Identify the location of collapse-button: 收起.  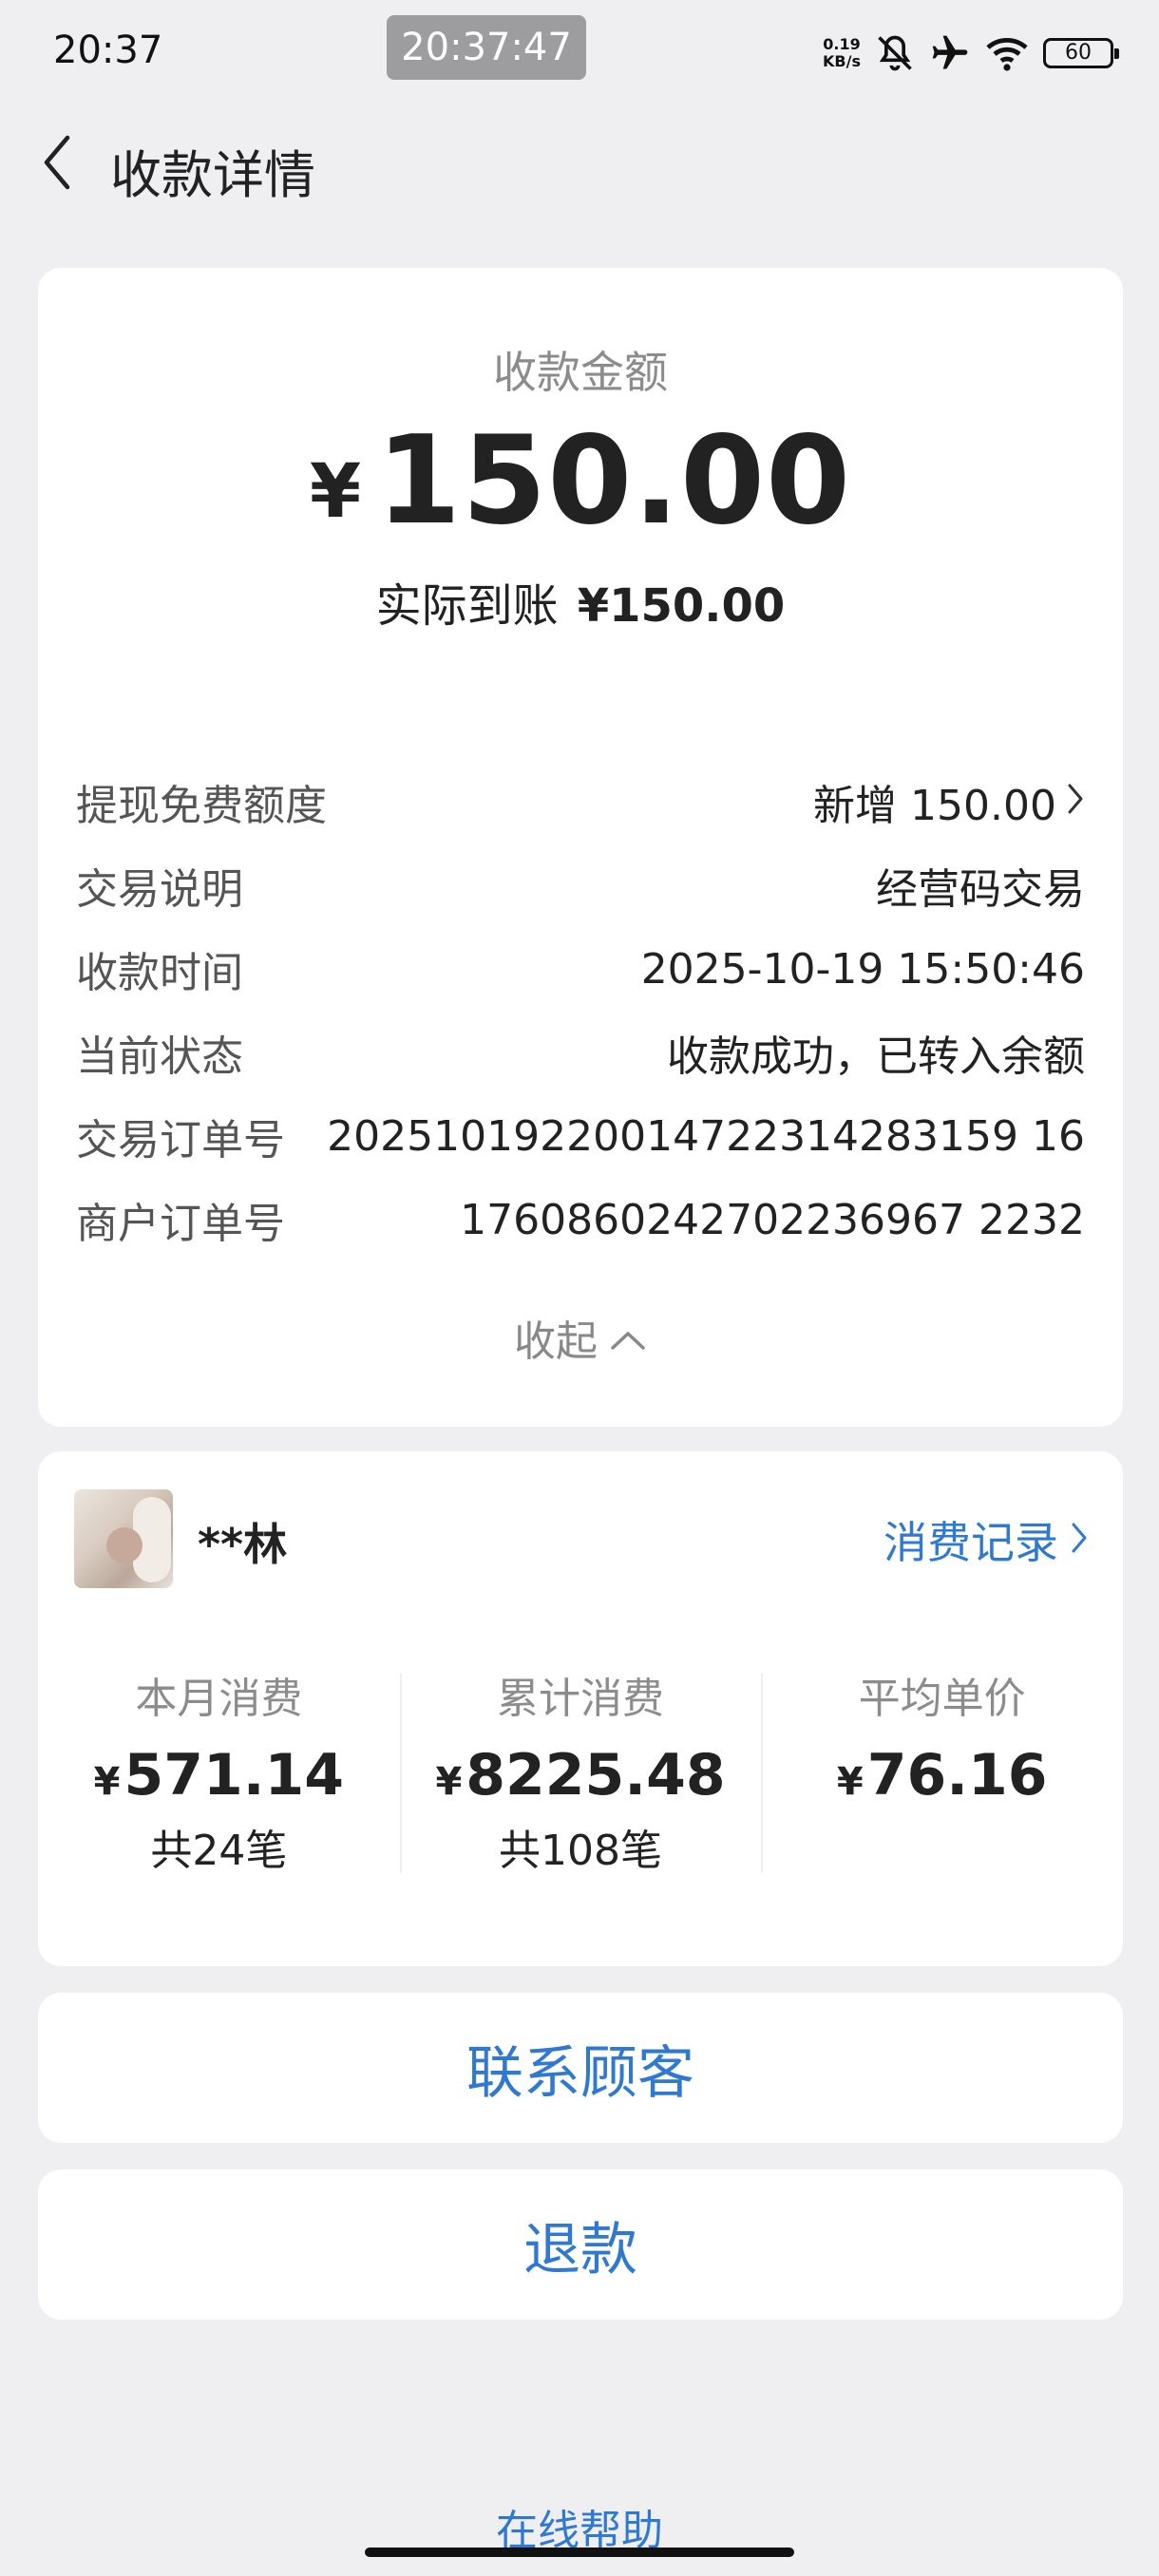
(580, 1337).